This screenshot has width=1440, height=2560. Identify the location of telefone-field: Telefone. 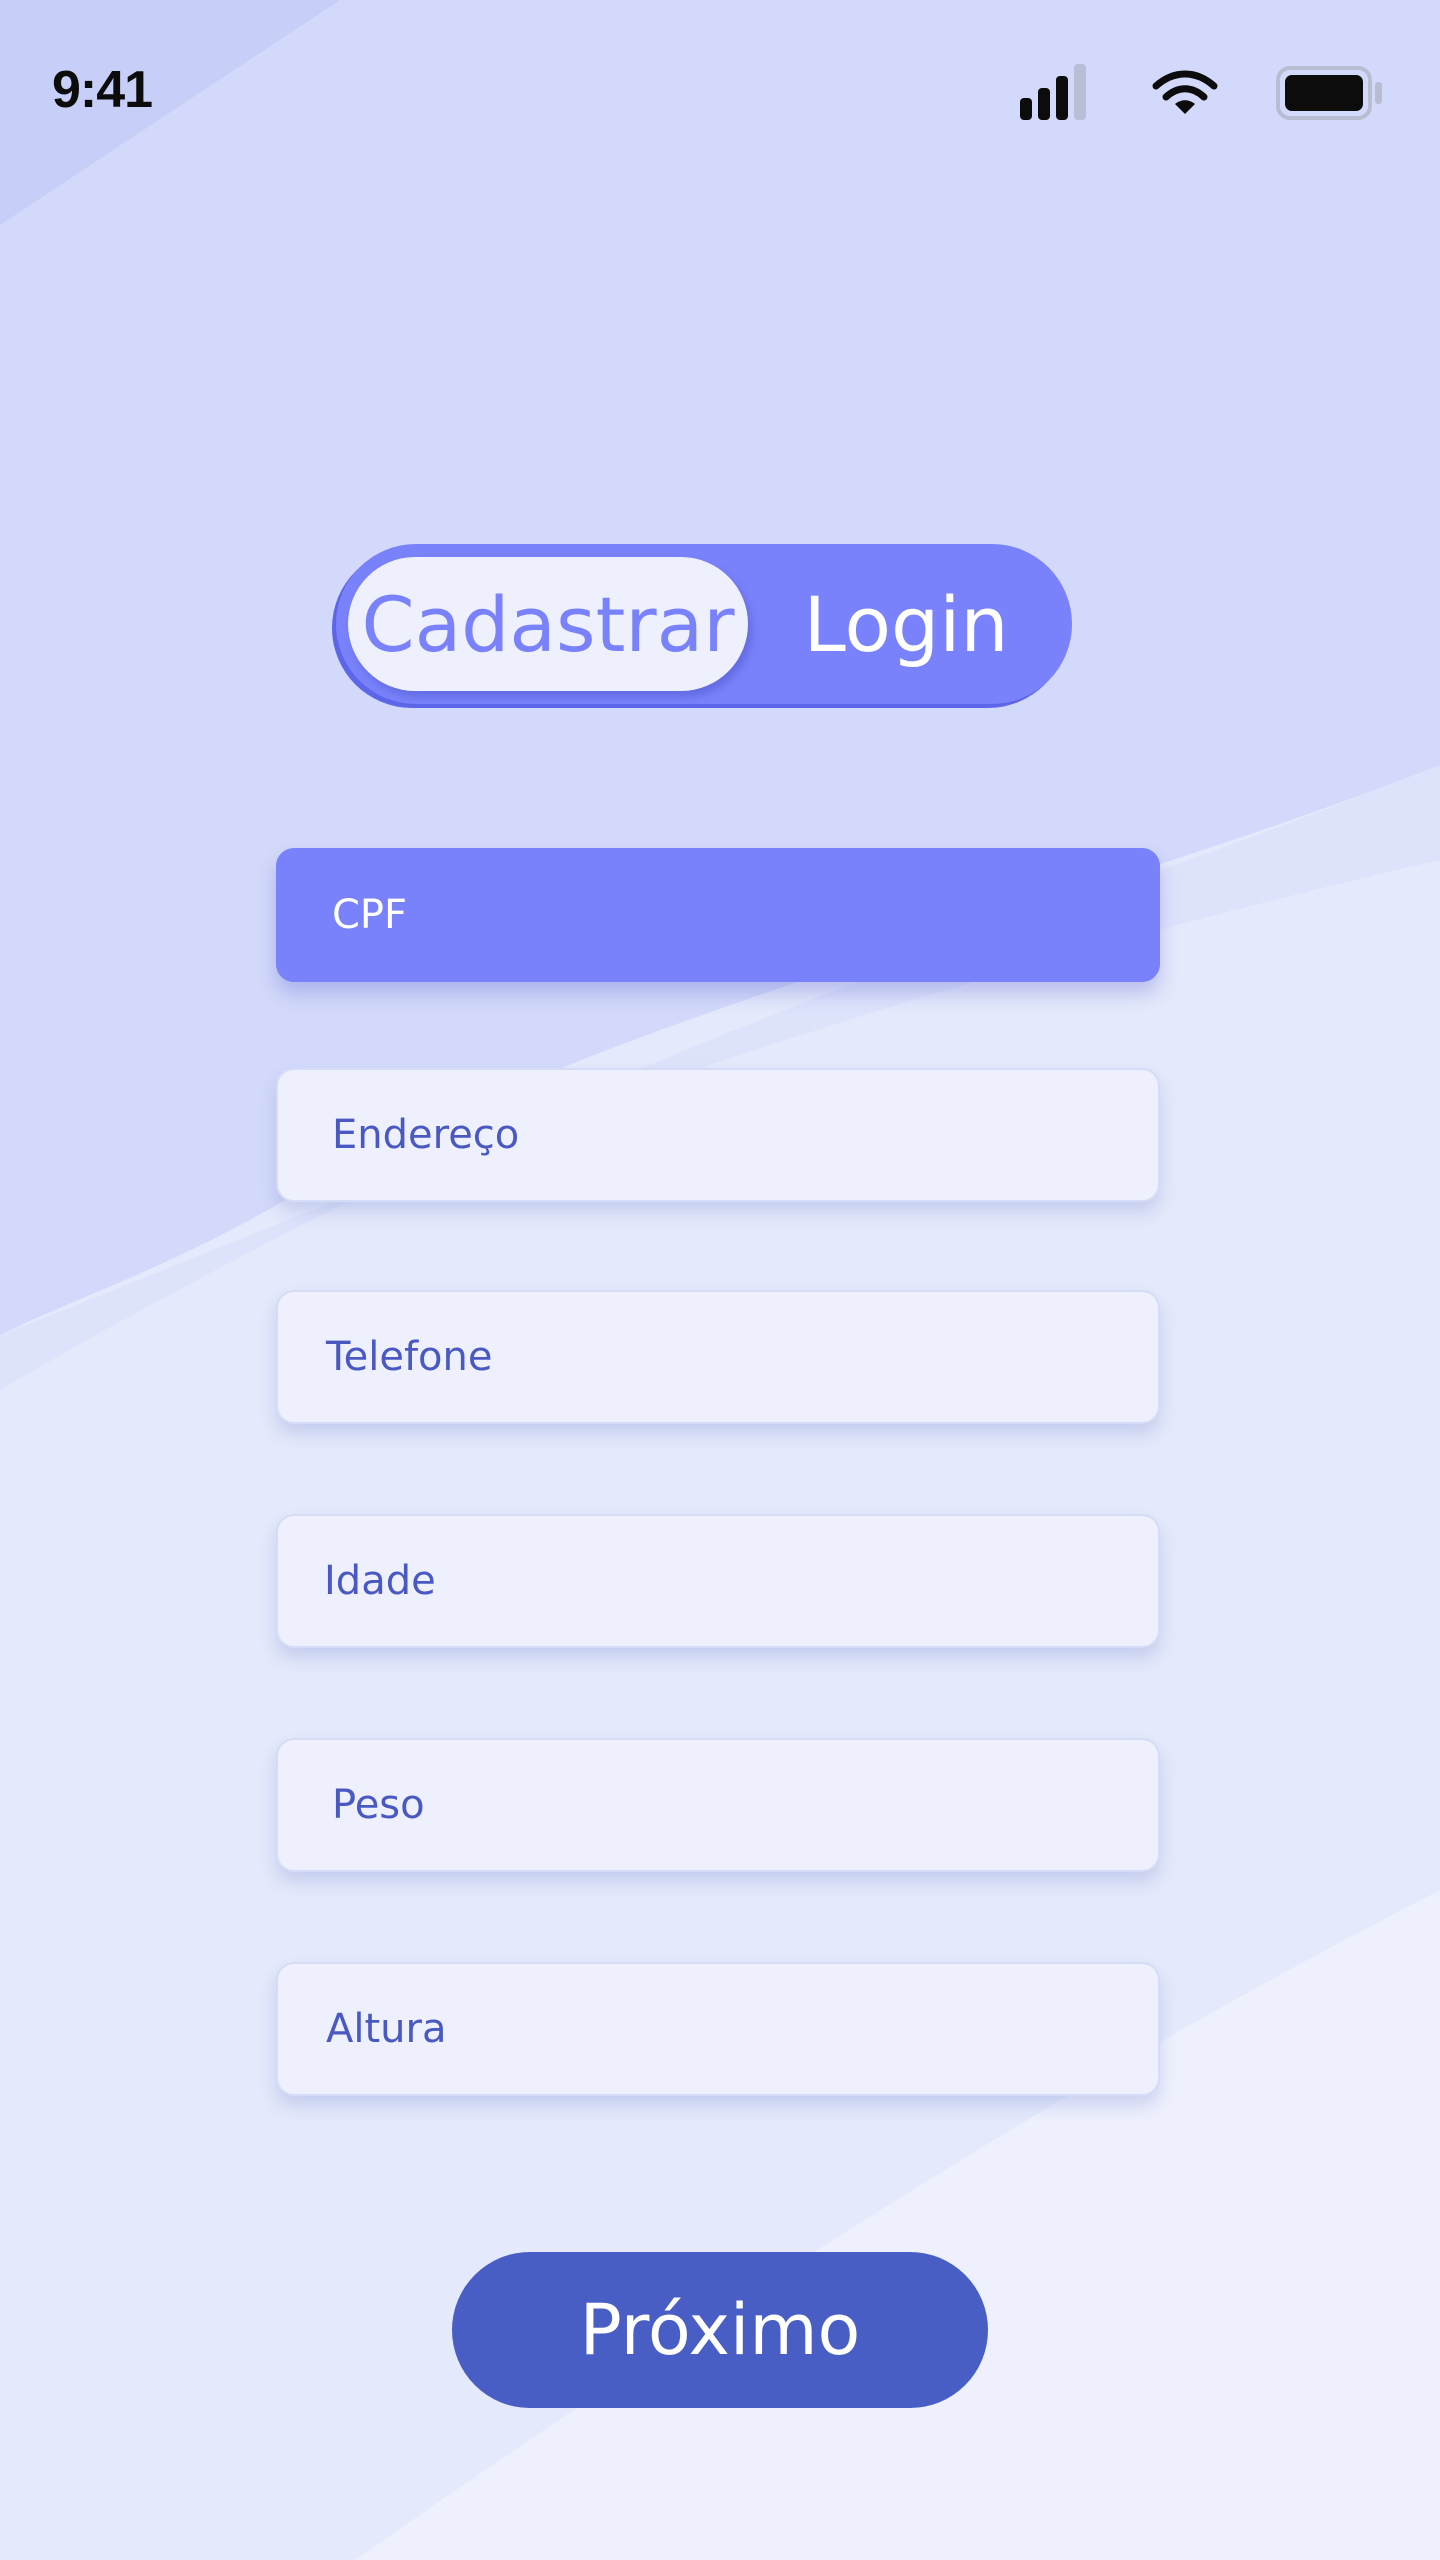
(718, 1357).